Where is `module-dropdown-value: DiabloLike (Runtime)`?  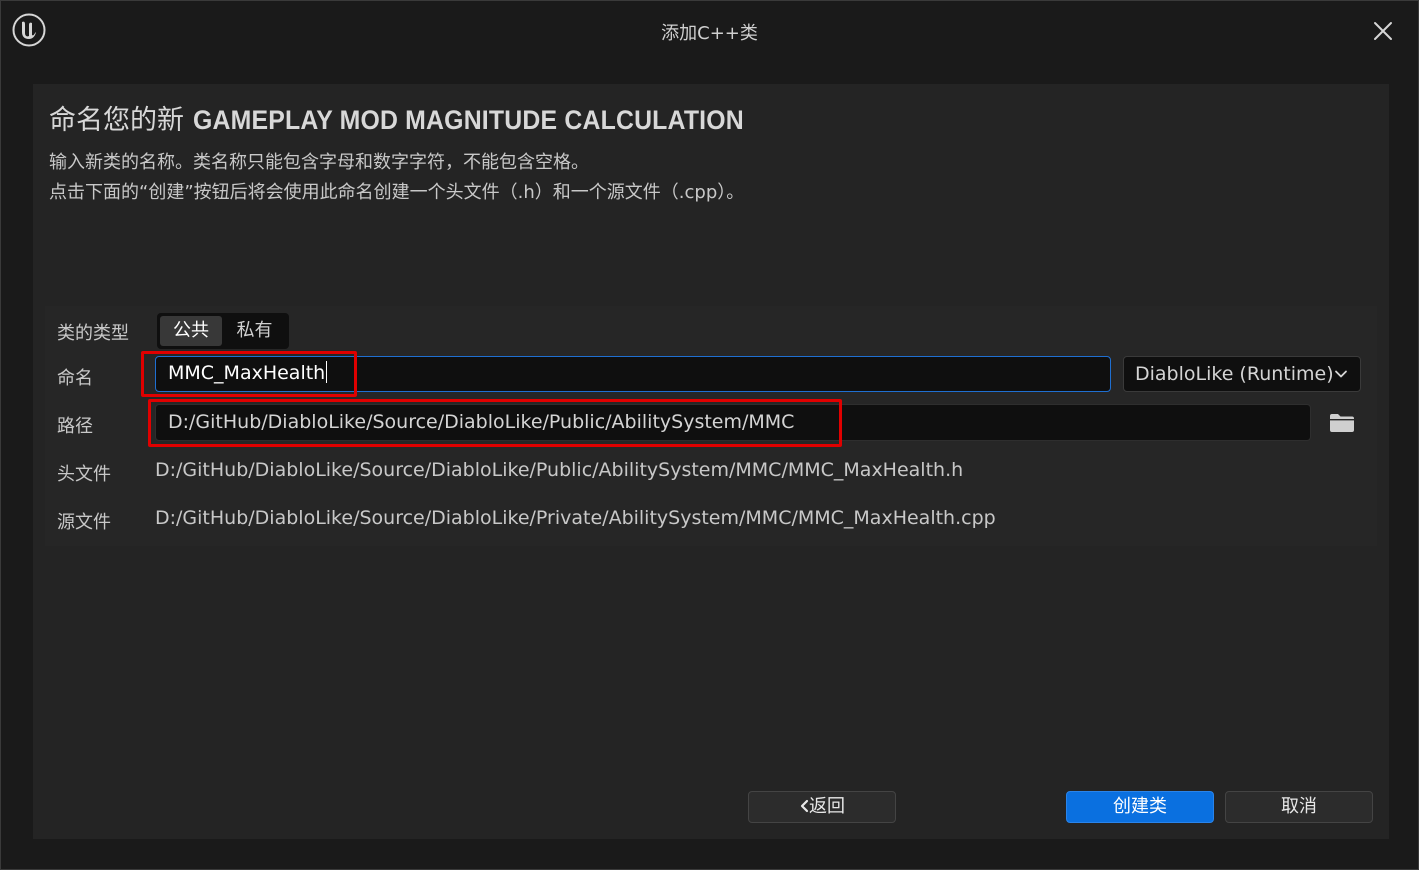 module-dropdown-value: DiabloLike (Runtime) is located at coordinates (1234, 374).